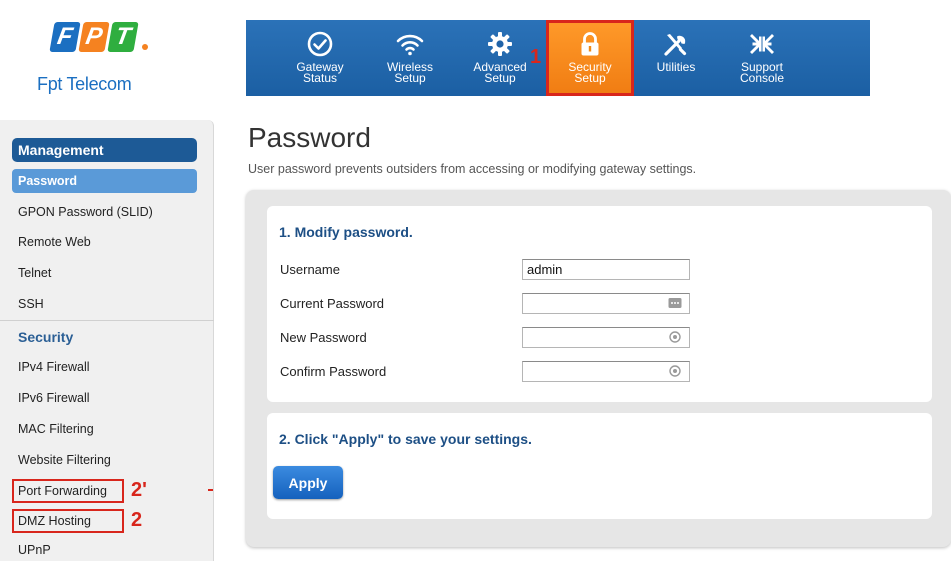 The width and height of the screenshot is (951, 562). What do you see at coordinates (84, 84) in the screenshot?
I see `brand-name: Fpt Telecom` at bounding box center [84, 84].